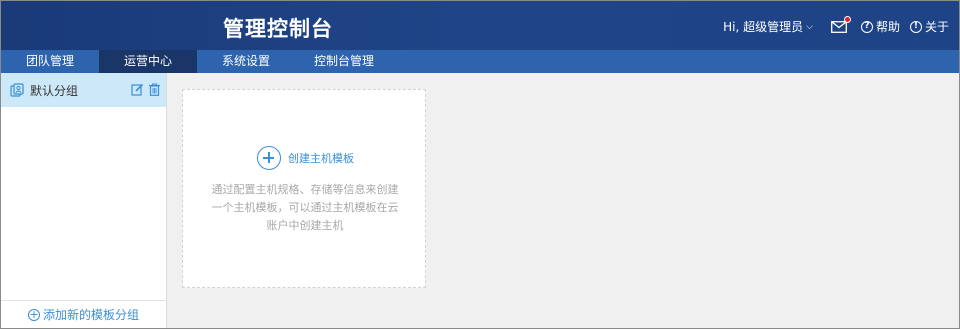 The image size is (960, 329). I want to click on user-greeting: Hi, 超级管理员, so click(763, 27).